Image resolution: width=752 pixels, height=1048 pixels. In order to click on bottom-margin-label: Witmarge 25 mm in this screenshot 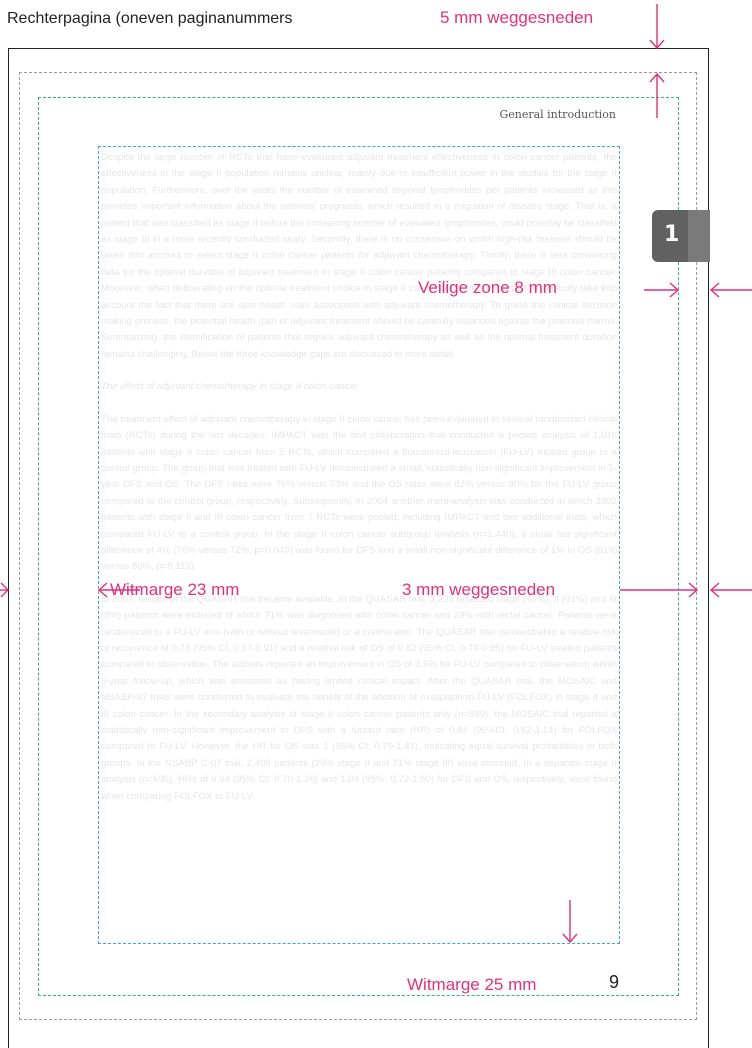, I will do `click(472, 985)`.